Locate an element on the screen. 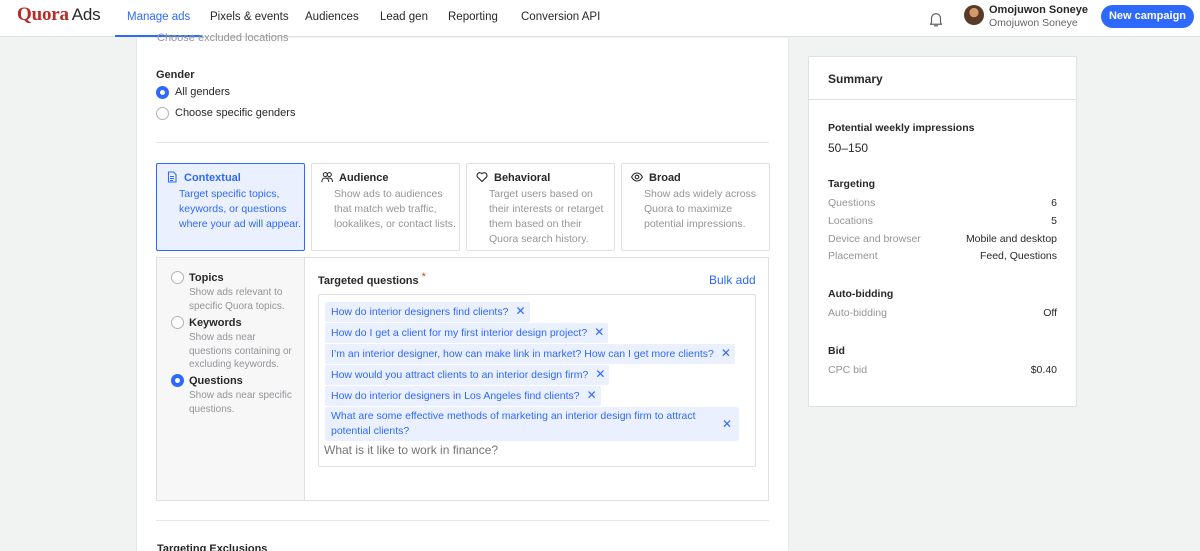 The width and height of the screenshot is (1200, 551). tab-audiences: Audiences is located at coordinates (332, 18).